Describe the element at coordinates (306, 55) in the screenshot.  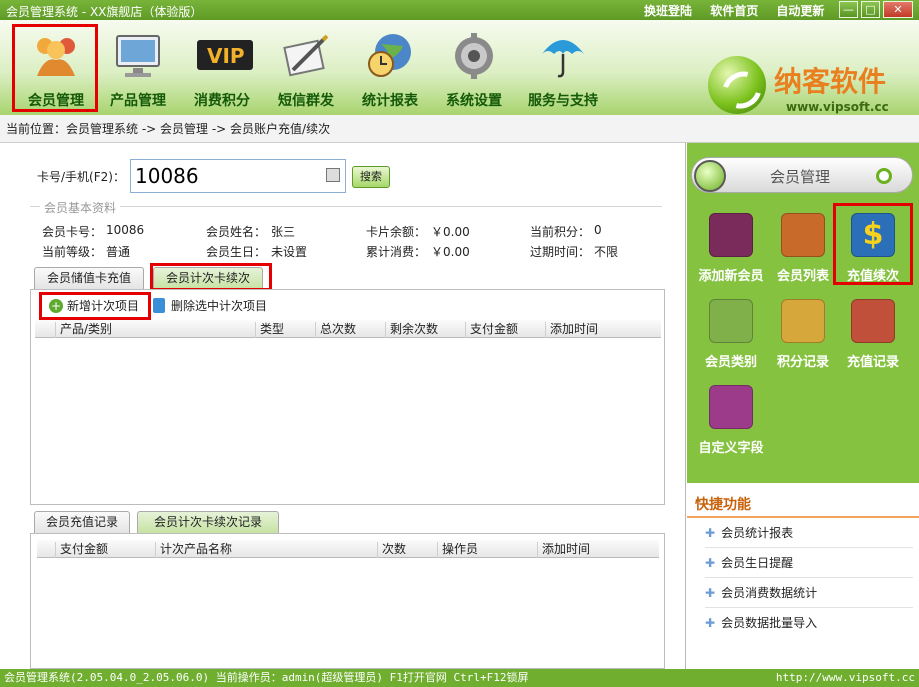
I see `sms-icon` at that location.